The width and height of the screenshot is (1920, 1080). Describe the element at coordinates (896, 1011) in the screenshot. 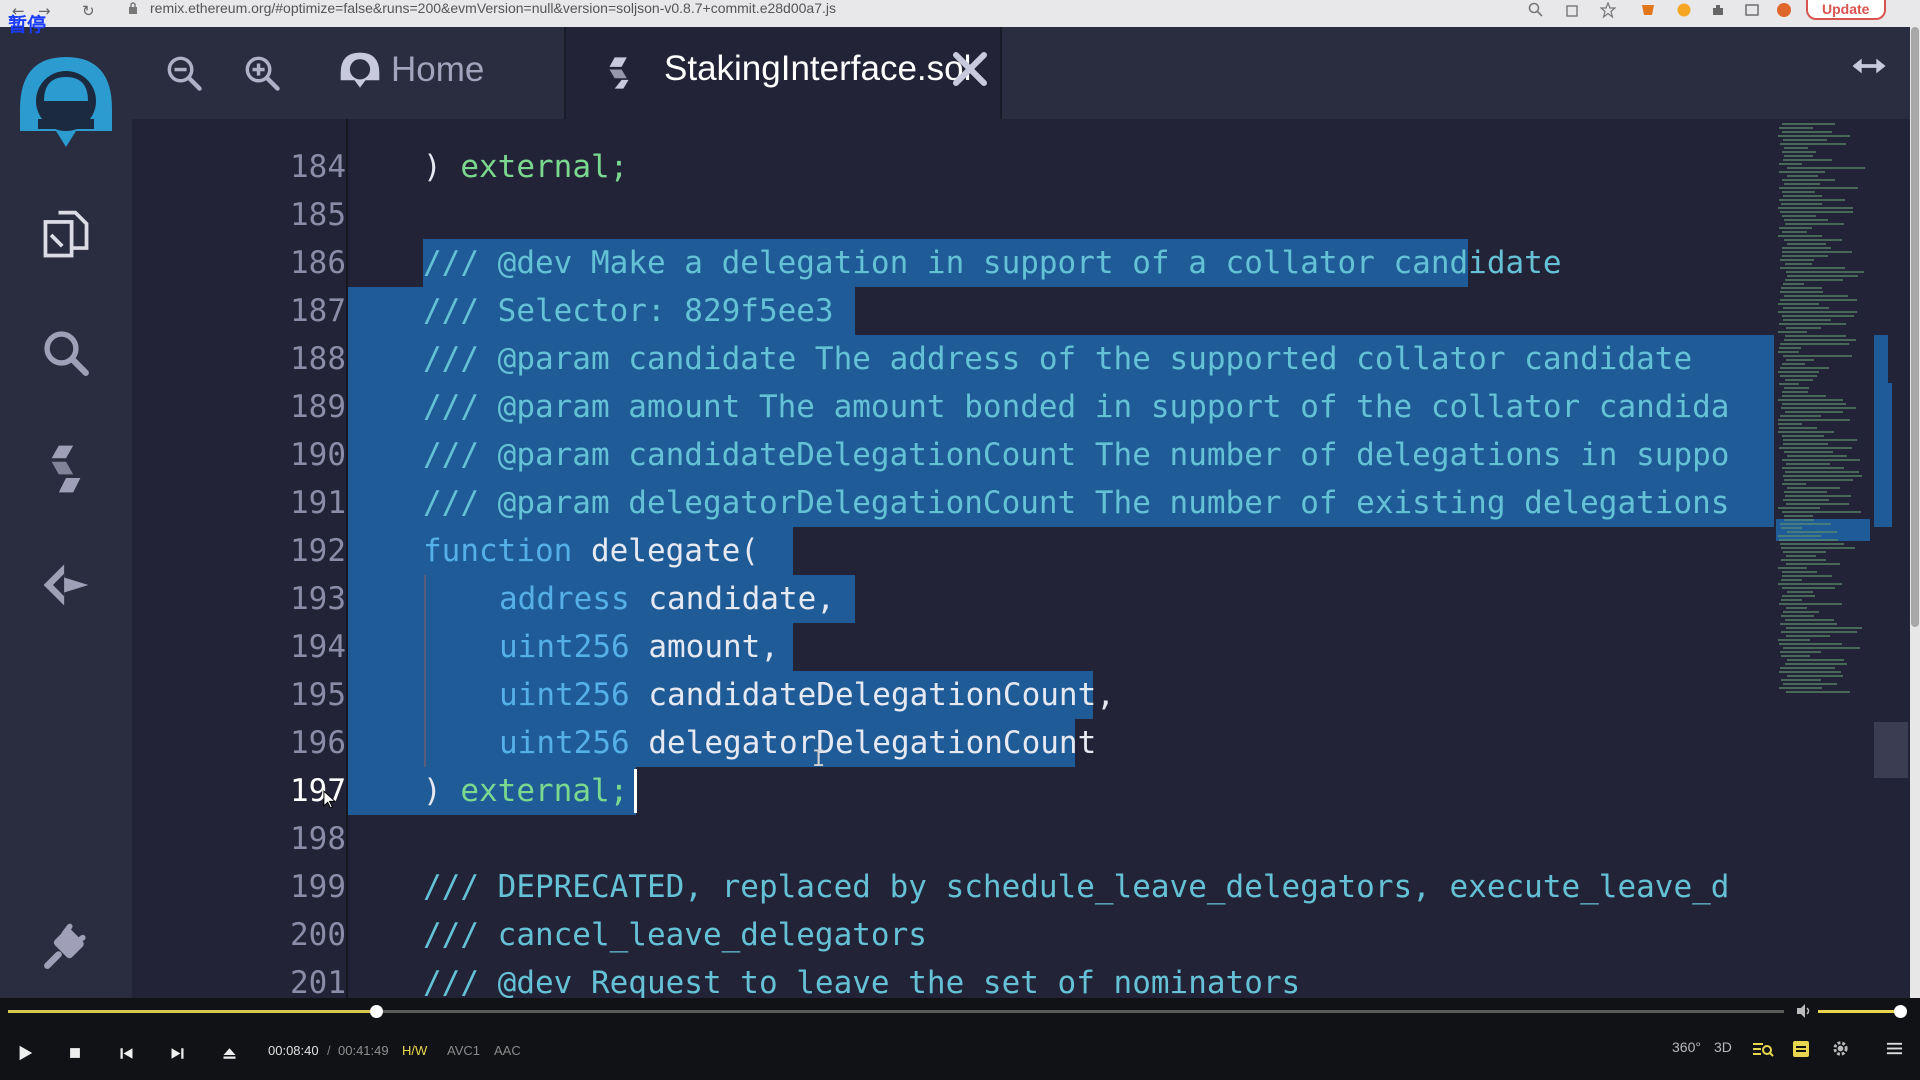

I see `seek-bar` at that location.